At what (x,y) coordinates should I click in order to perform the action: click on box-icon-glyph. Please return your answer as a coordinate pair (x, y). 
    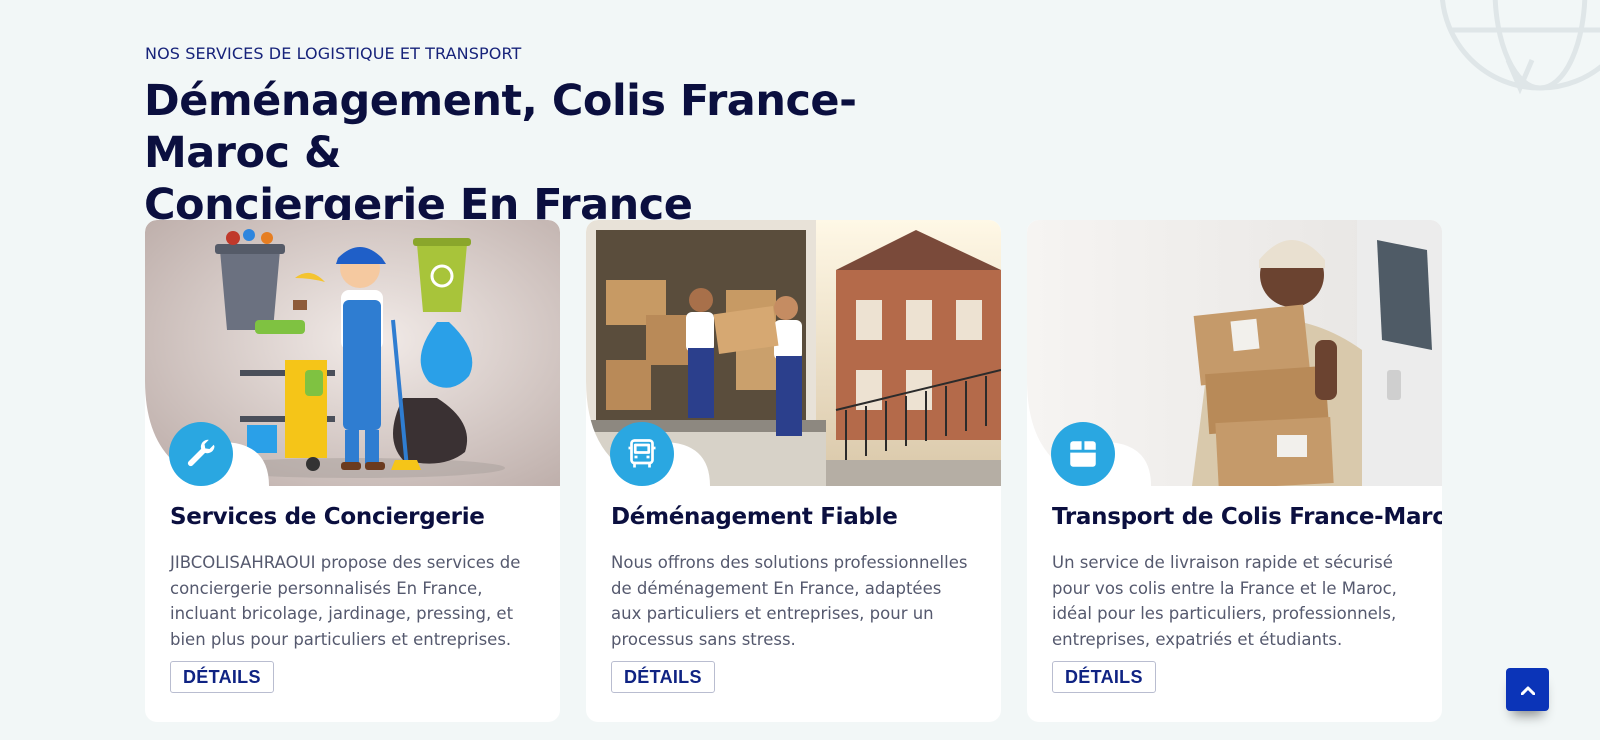
    Looking at the image, I should click on (1083, 454).